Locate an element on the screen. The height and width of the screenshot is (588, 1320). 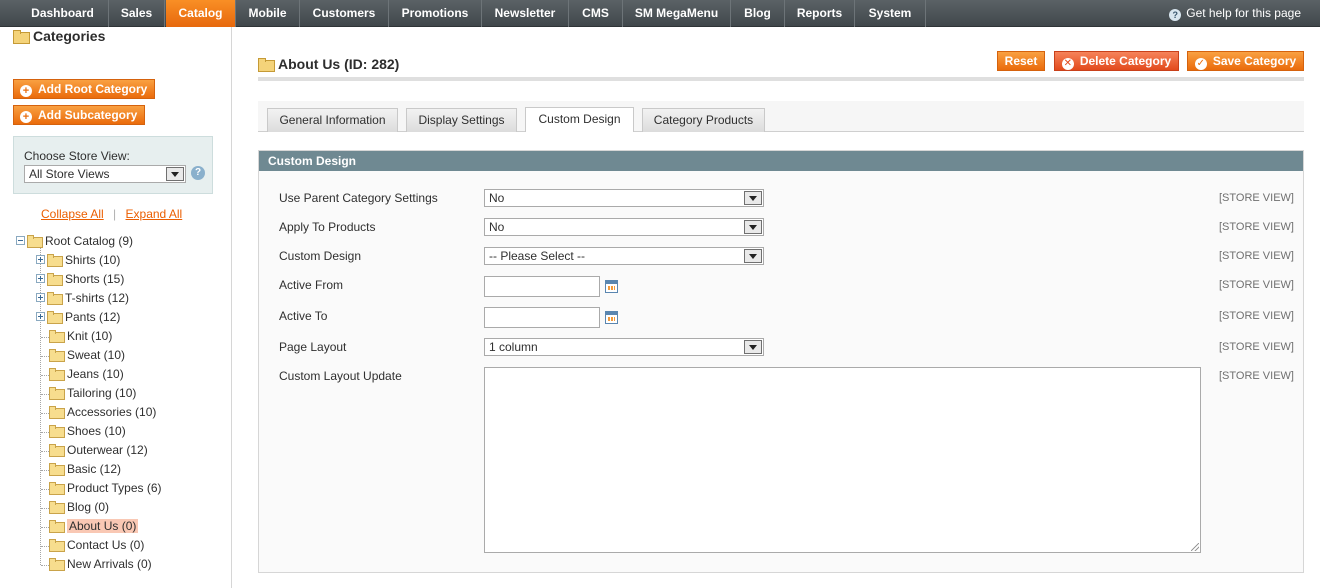
nav-sm-megamenu: SM MegaMenu is located at coordinates (677, 13).